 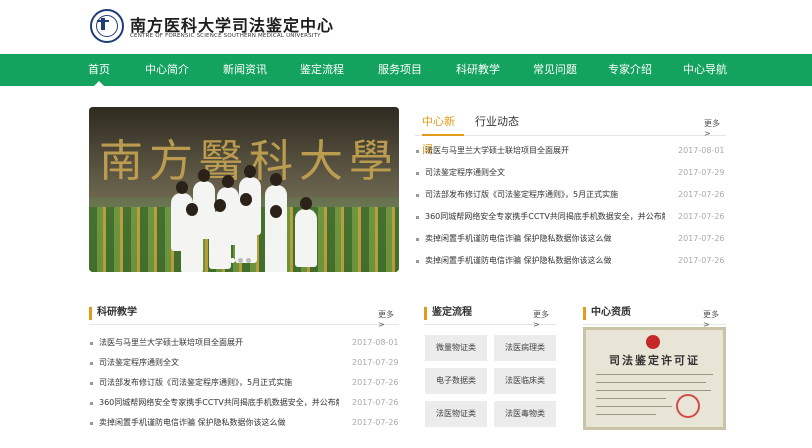 What do you see at coordinates (388, 319) in the screenshot?
I see `research-more-link: 更多 >` at bounding box center [388, 319].